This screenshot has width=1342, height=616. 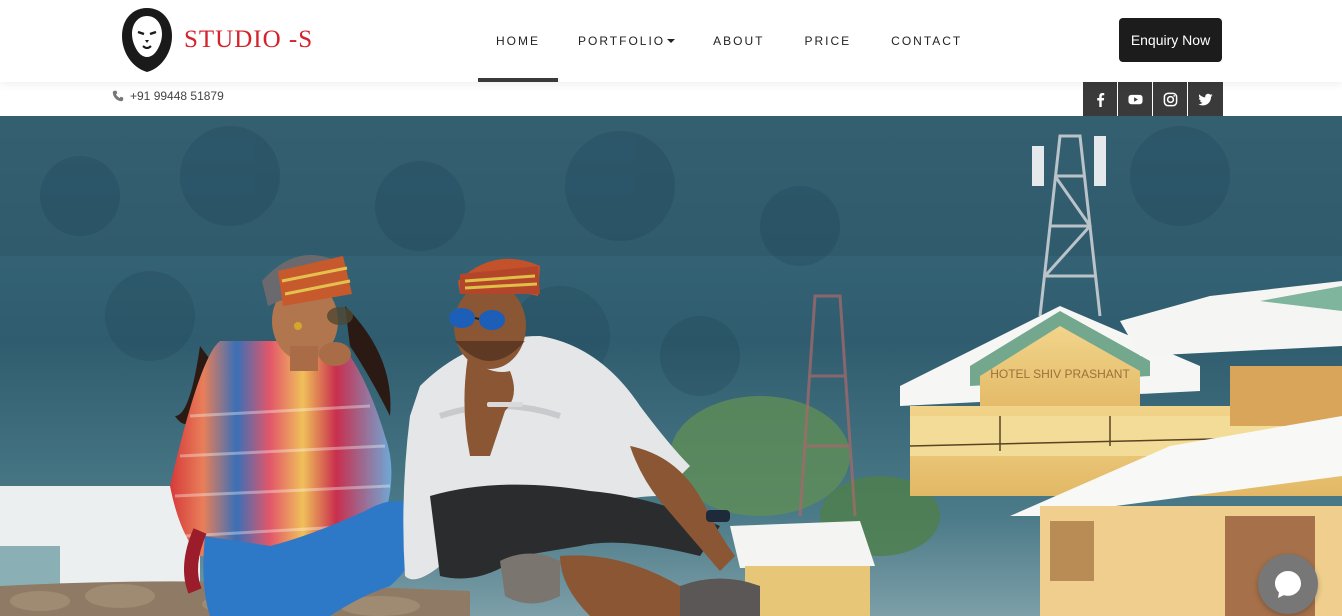 I want to click on main-nav: HOME PORTFOLIO ABOUT PRICE CONTACT, so click(x=720, y=41).